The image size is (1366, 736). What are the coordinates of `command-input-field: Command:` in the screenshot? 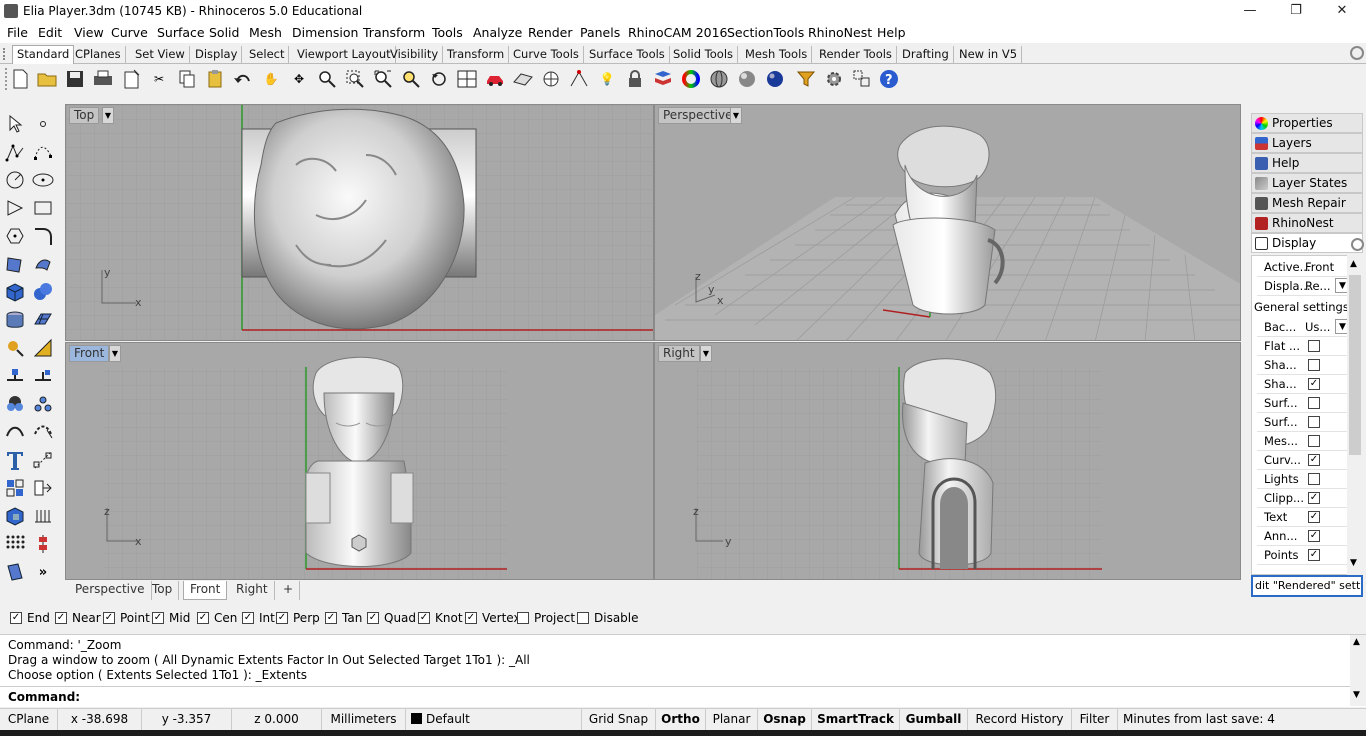 It's located at (675, 696).